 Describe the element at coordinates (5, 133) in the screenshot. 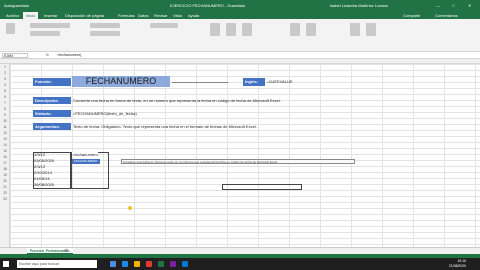

I see `row-number: 12` at that location.